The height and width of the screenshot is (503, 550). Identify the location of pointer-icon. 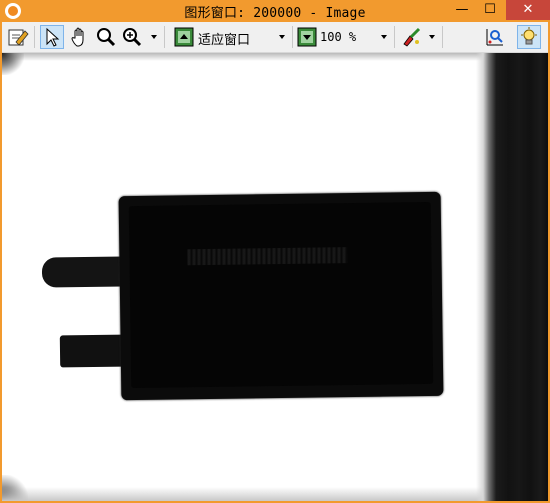
(53, 37).